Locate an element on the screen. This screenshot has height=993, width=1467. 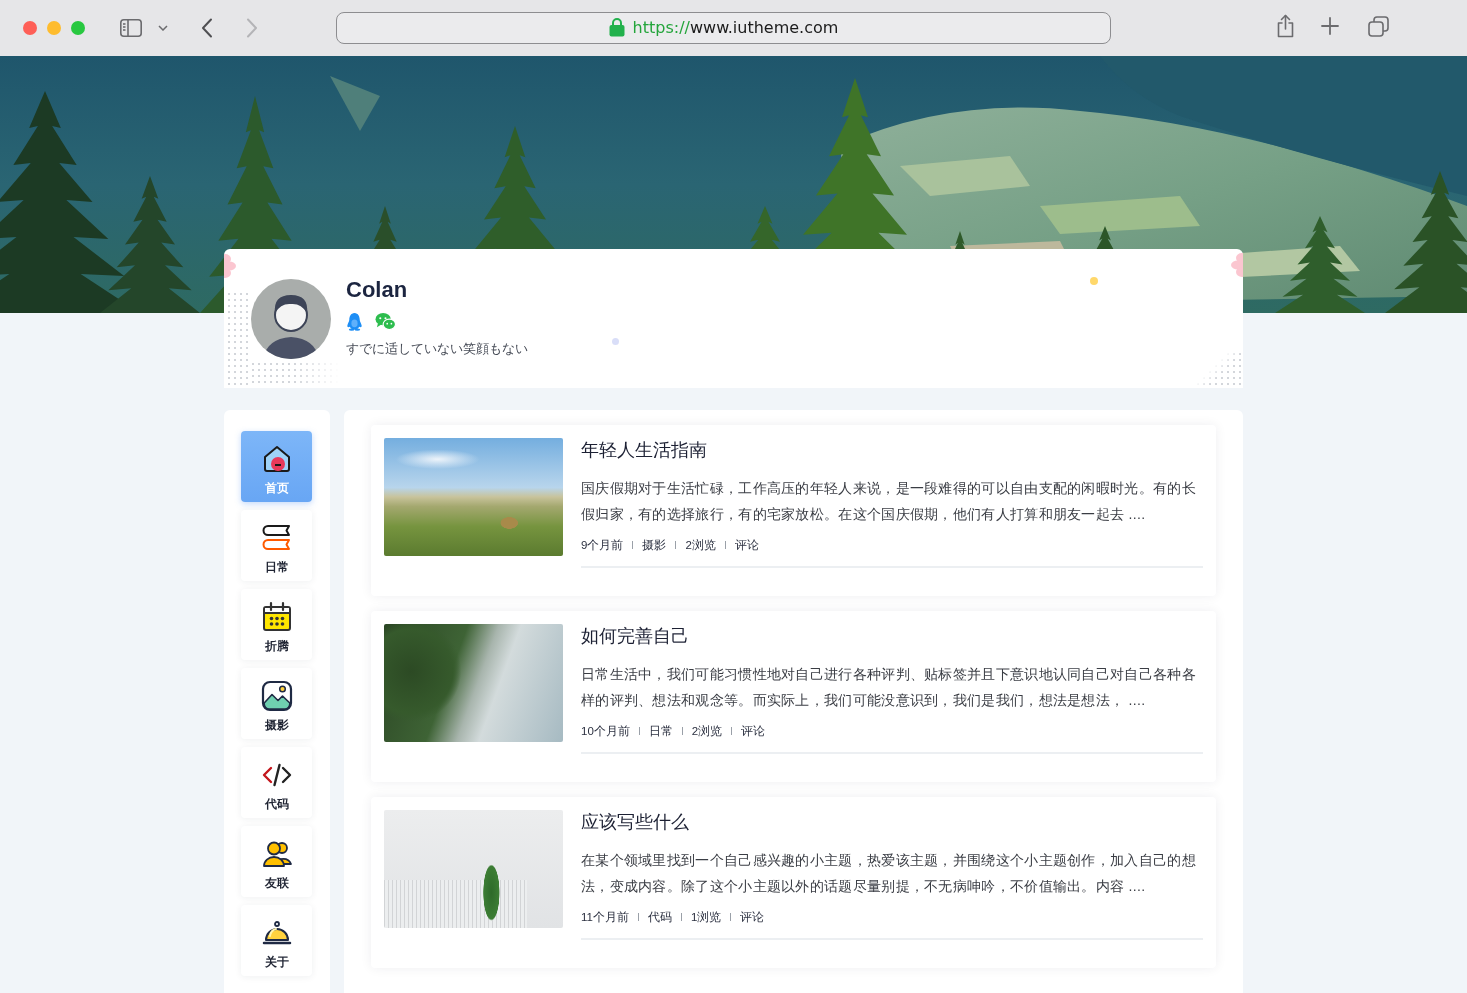
back-icon is located at coordinates (207, 28).